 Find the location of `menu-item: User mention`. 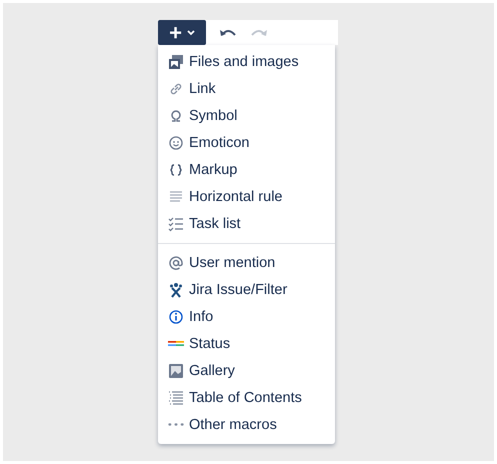

menu-item: User mention is located at coordinates (246, 262).